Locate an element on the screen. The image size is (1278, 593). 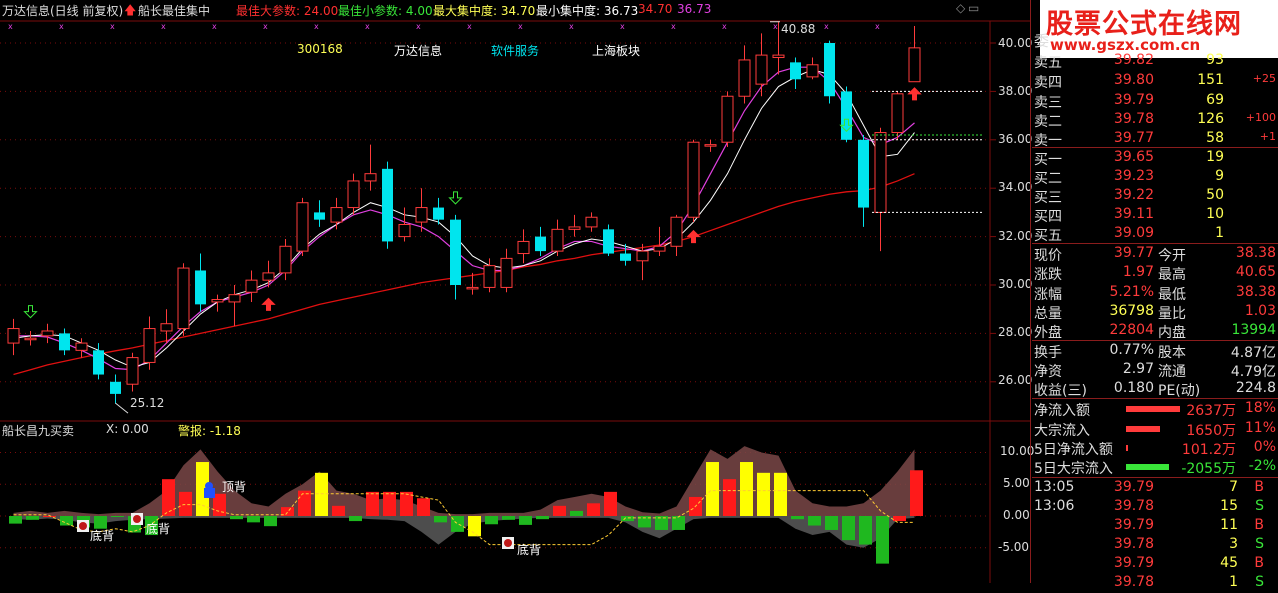
sell-volume: 58 is located at coordinates (1215, 138).